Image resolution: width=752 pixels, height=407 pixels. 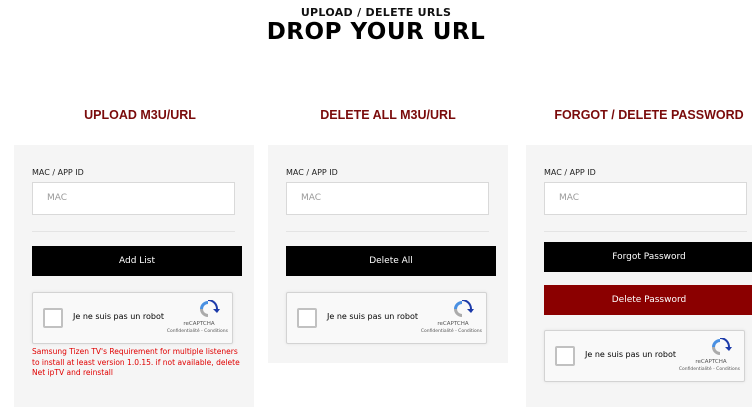 What do you see at coordinates (137, 261) in the screenshot?
I see `add-list-button: Add List` at bounding box center [137, 261].